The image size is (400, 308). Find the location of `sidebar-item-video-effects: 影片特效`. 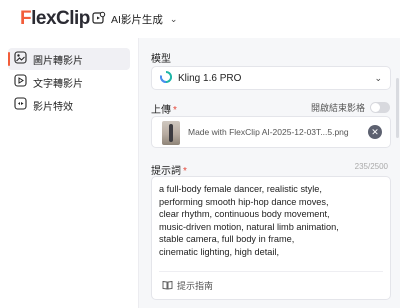

sidebar-item-video-effects: 影片特效 is located at coordinates (69, 105).